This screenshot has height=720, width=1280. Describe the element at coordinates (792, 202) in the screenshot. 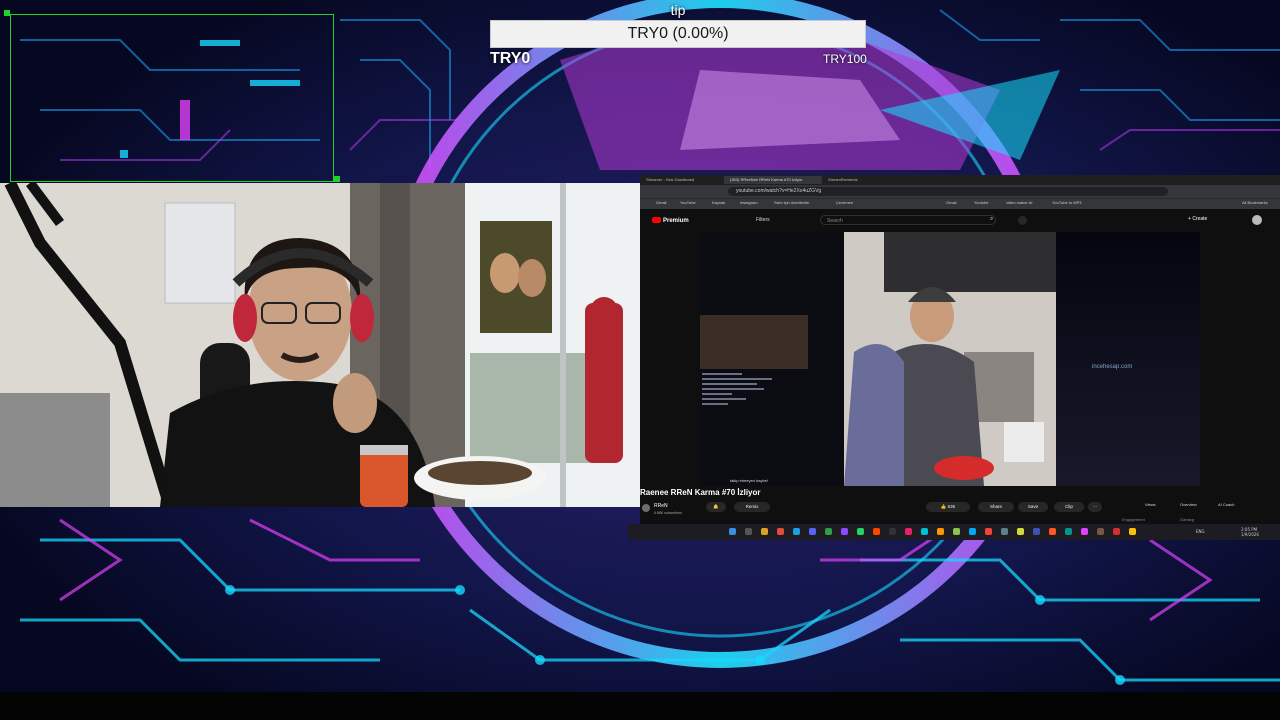

I see `bookmark-item: Sizin için önerilenler` at that location.